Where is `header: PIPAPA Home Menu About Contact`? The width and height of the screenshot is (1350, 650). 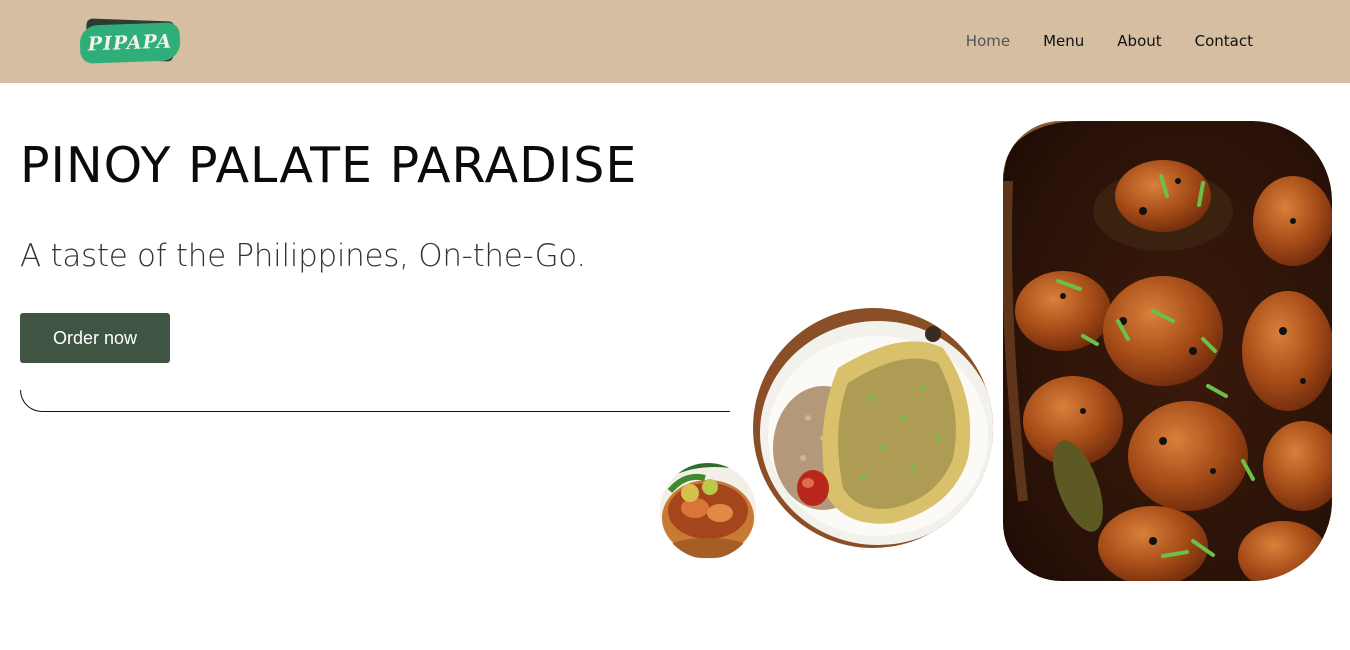 header: PIPAPA Home Menu About Contact is located at coordinates (675, 41).